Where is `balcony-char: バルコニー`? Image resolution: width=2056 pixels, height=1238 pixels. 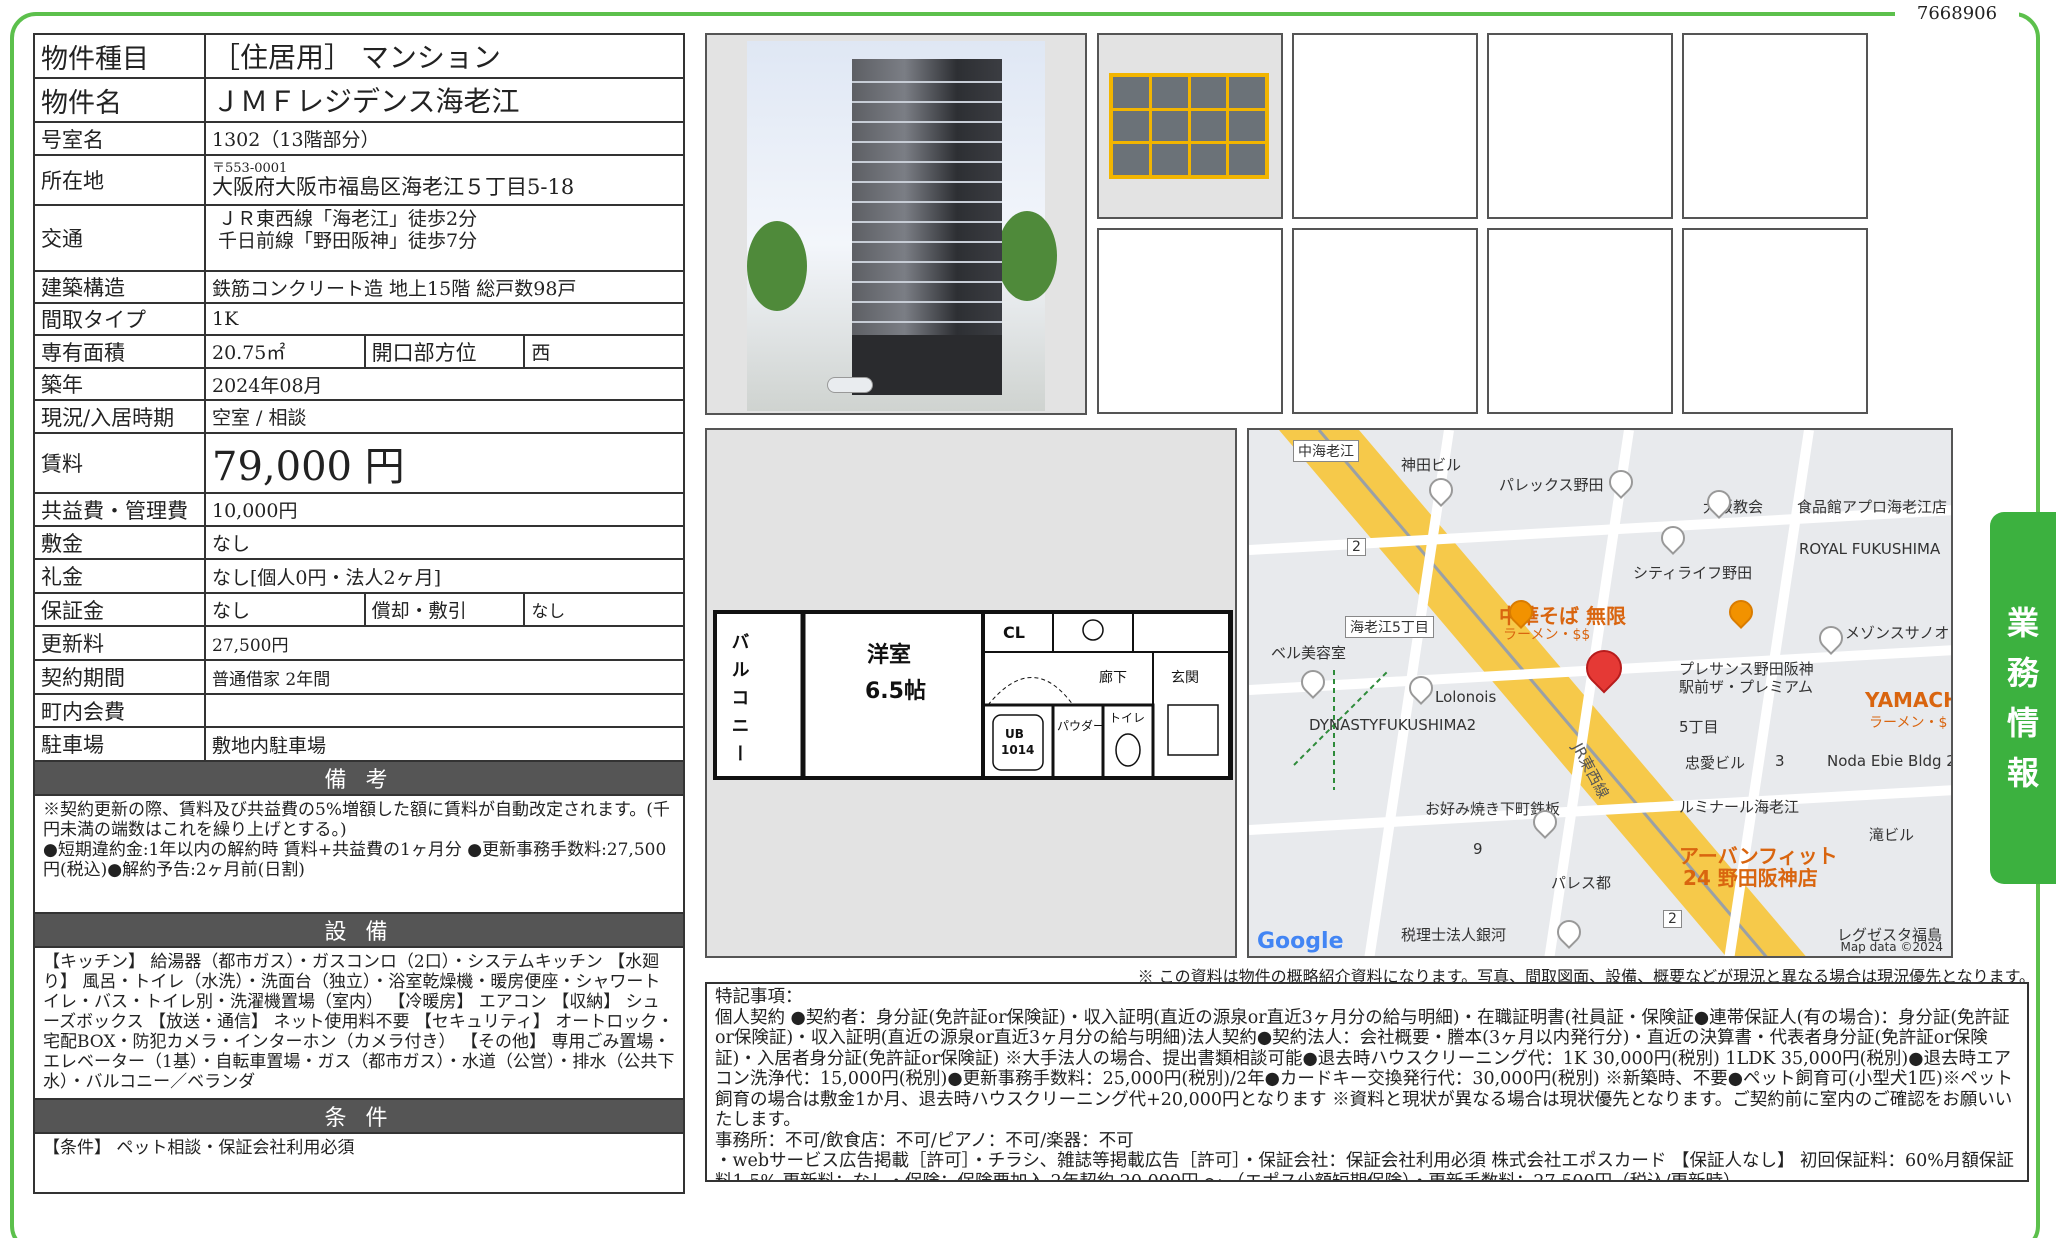 balcony-char: バルコニー is located at coordinates (739, 702).